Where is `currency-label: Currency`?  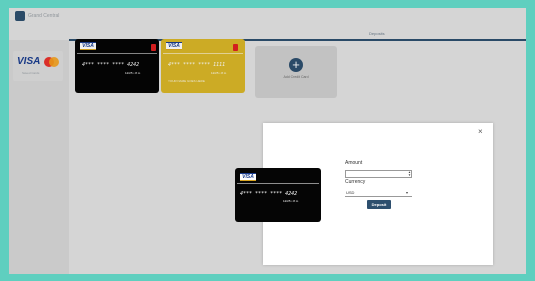 currency-label: Currency is located at coordinates (355, 182).